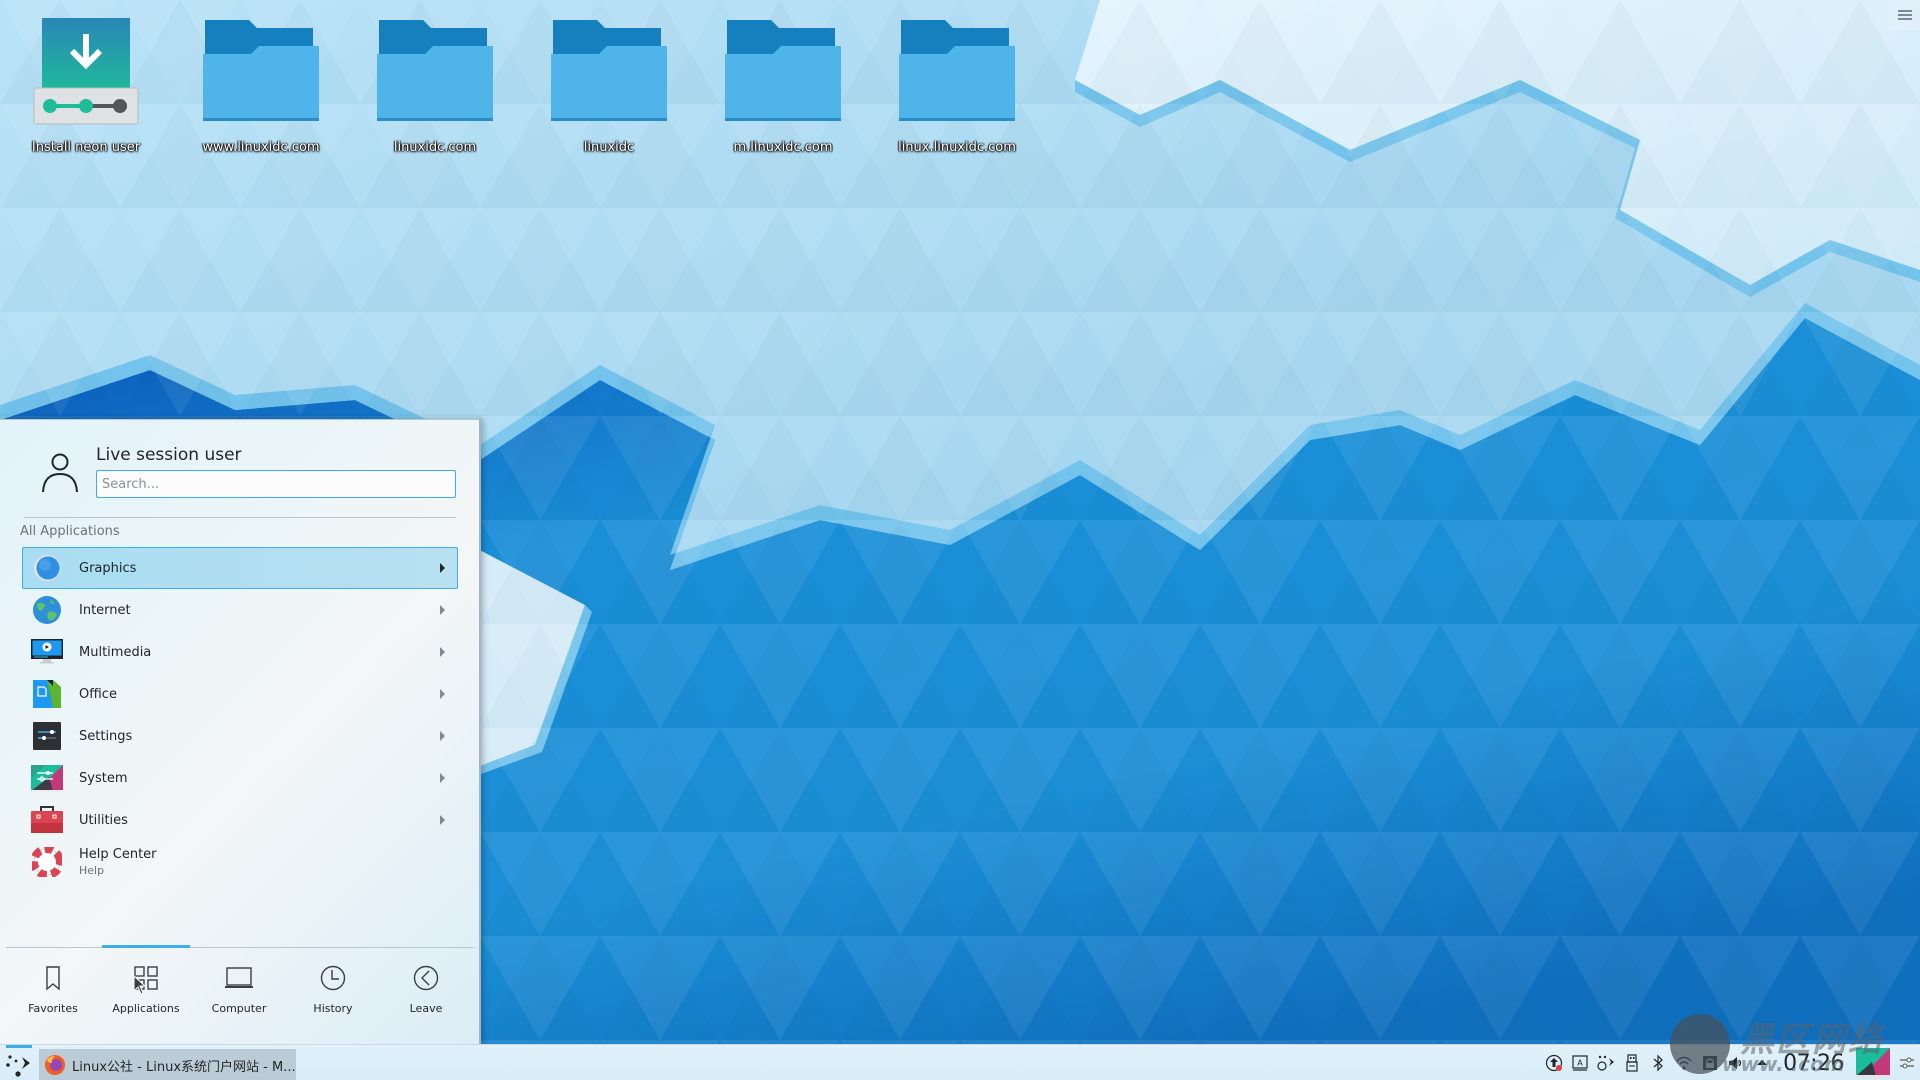  I want to click on app-category-label: Multimedia, so click(115, 652).